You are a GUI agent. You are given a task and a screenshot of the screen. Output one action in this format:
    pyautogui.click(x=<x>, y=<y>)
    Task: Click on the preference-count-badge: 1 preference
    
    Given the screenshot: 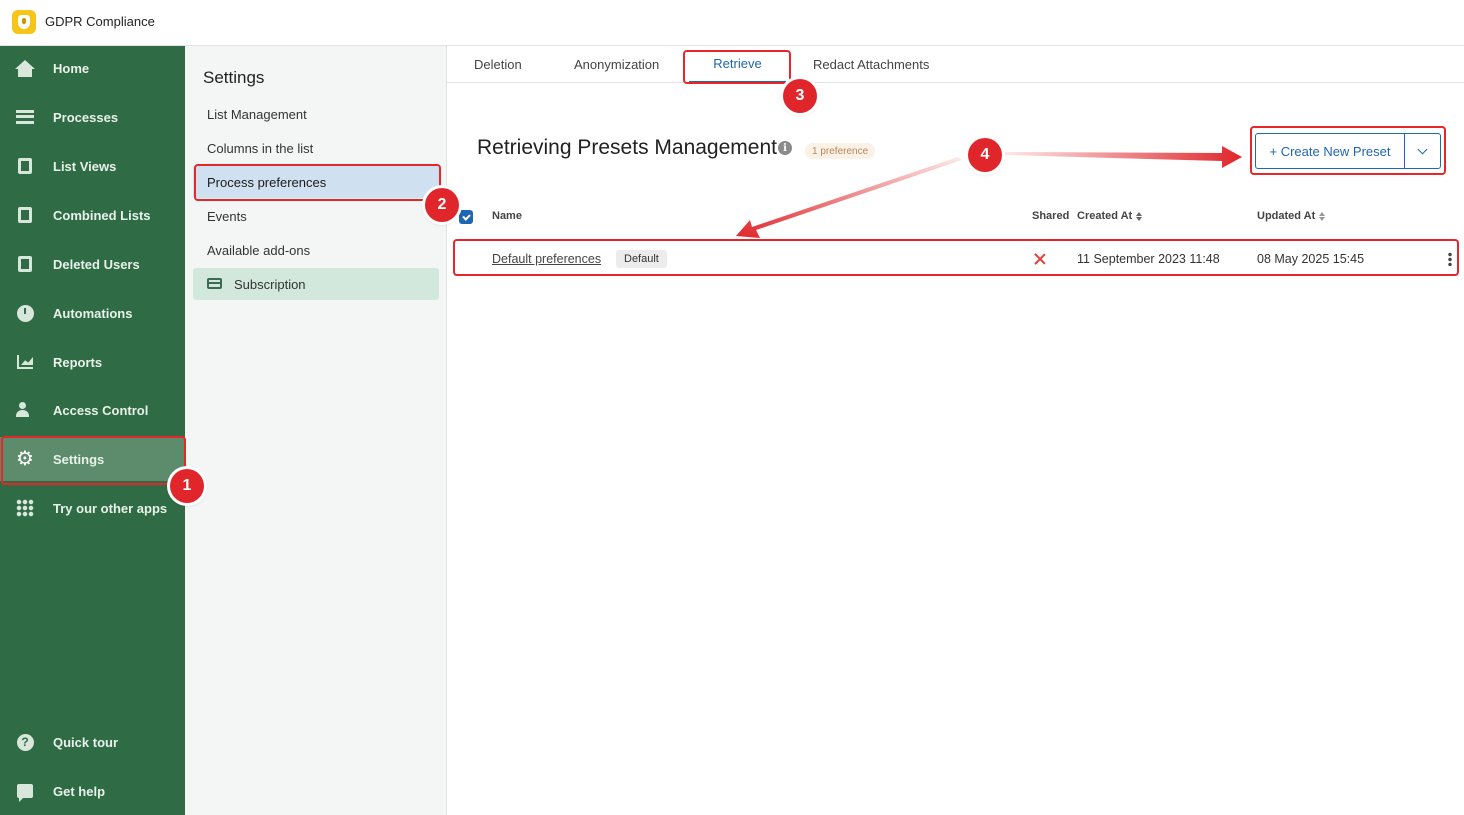 What is the action you would take?
    pyautogui.click(x=840, y=151)
    